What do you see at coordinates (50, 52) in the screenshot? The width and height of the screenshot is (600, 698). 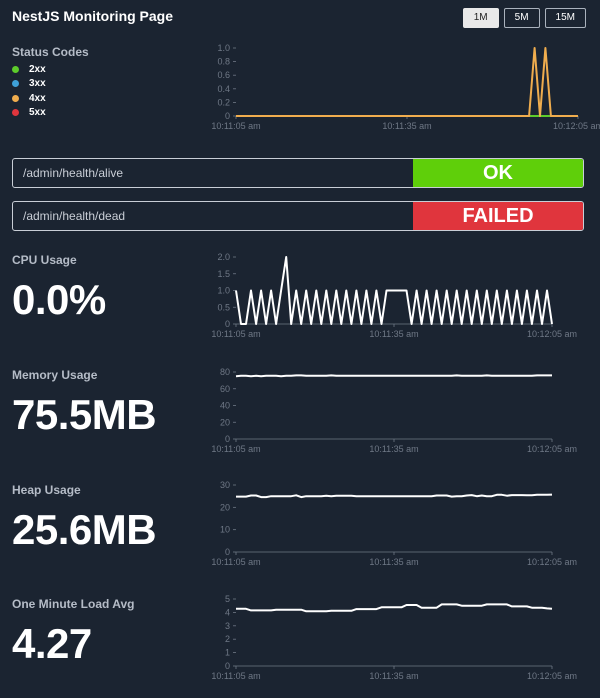 I see `status-codes-title: Status Codes` at bounding box center [50, 52].